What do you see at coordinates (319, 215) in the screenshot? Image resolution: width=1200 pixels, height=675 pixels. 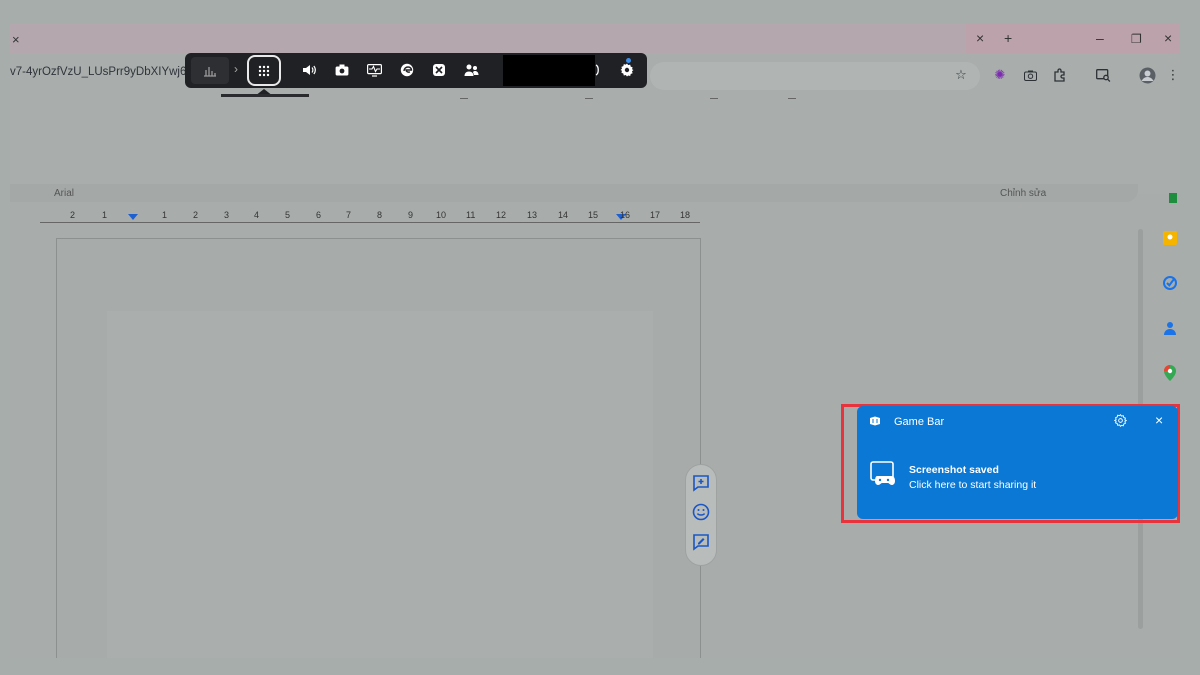 I see `ruler-number: 6` at bounding box center [319, 215].